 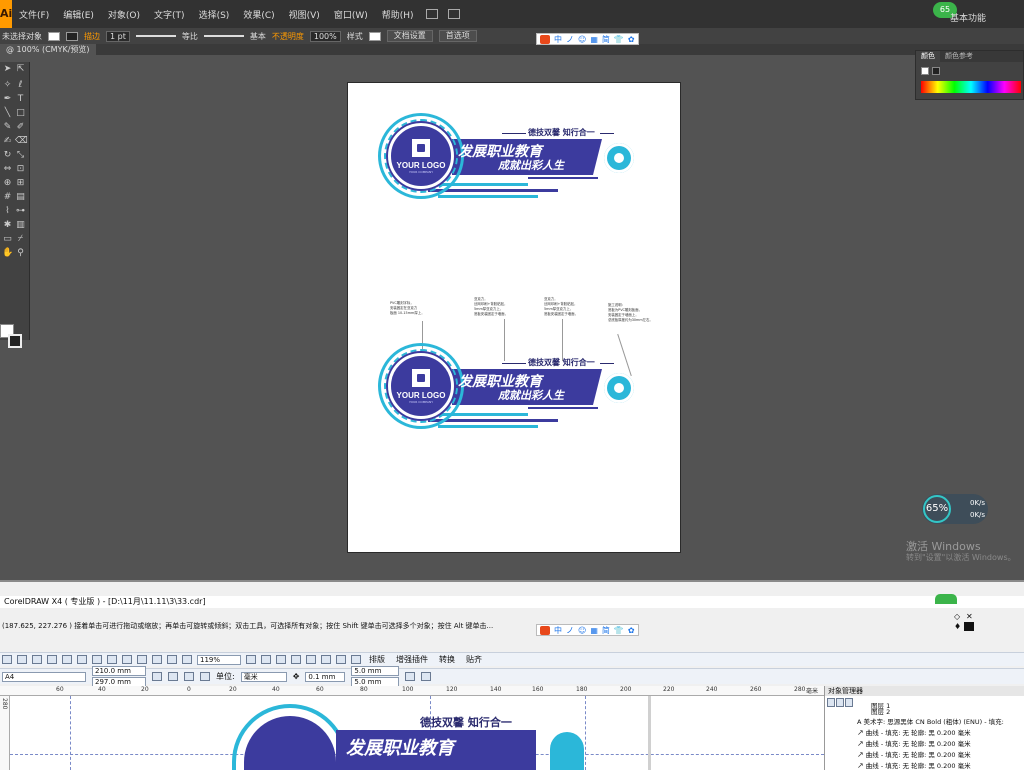 I want to click on page-width-input: 210.0 mm, so click(x=119, y=671).